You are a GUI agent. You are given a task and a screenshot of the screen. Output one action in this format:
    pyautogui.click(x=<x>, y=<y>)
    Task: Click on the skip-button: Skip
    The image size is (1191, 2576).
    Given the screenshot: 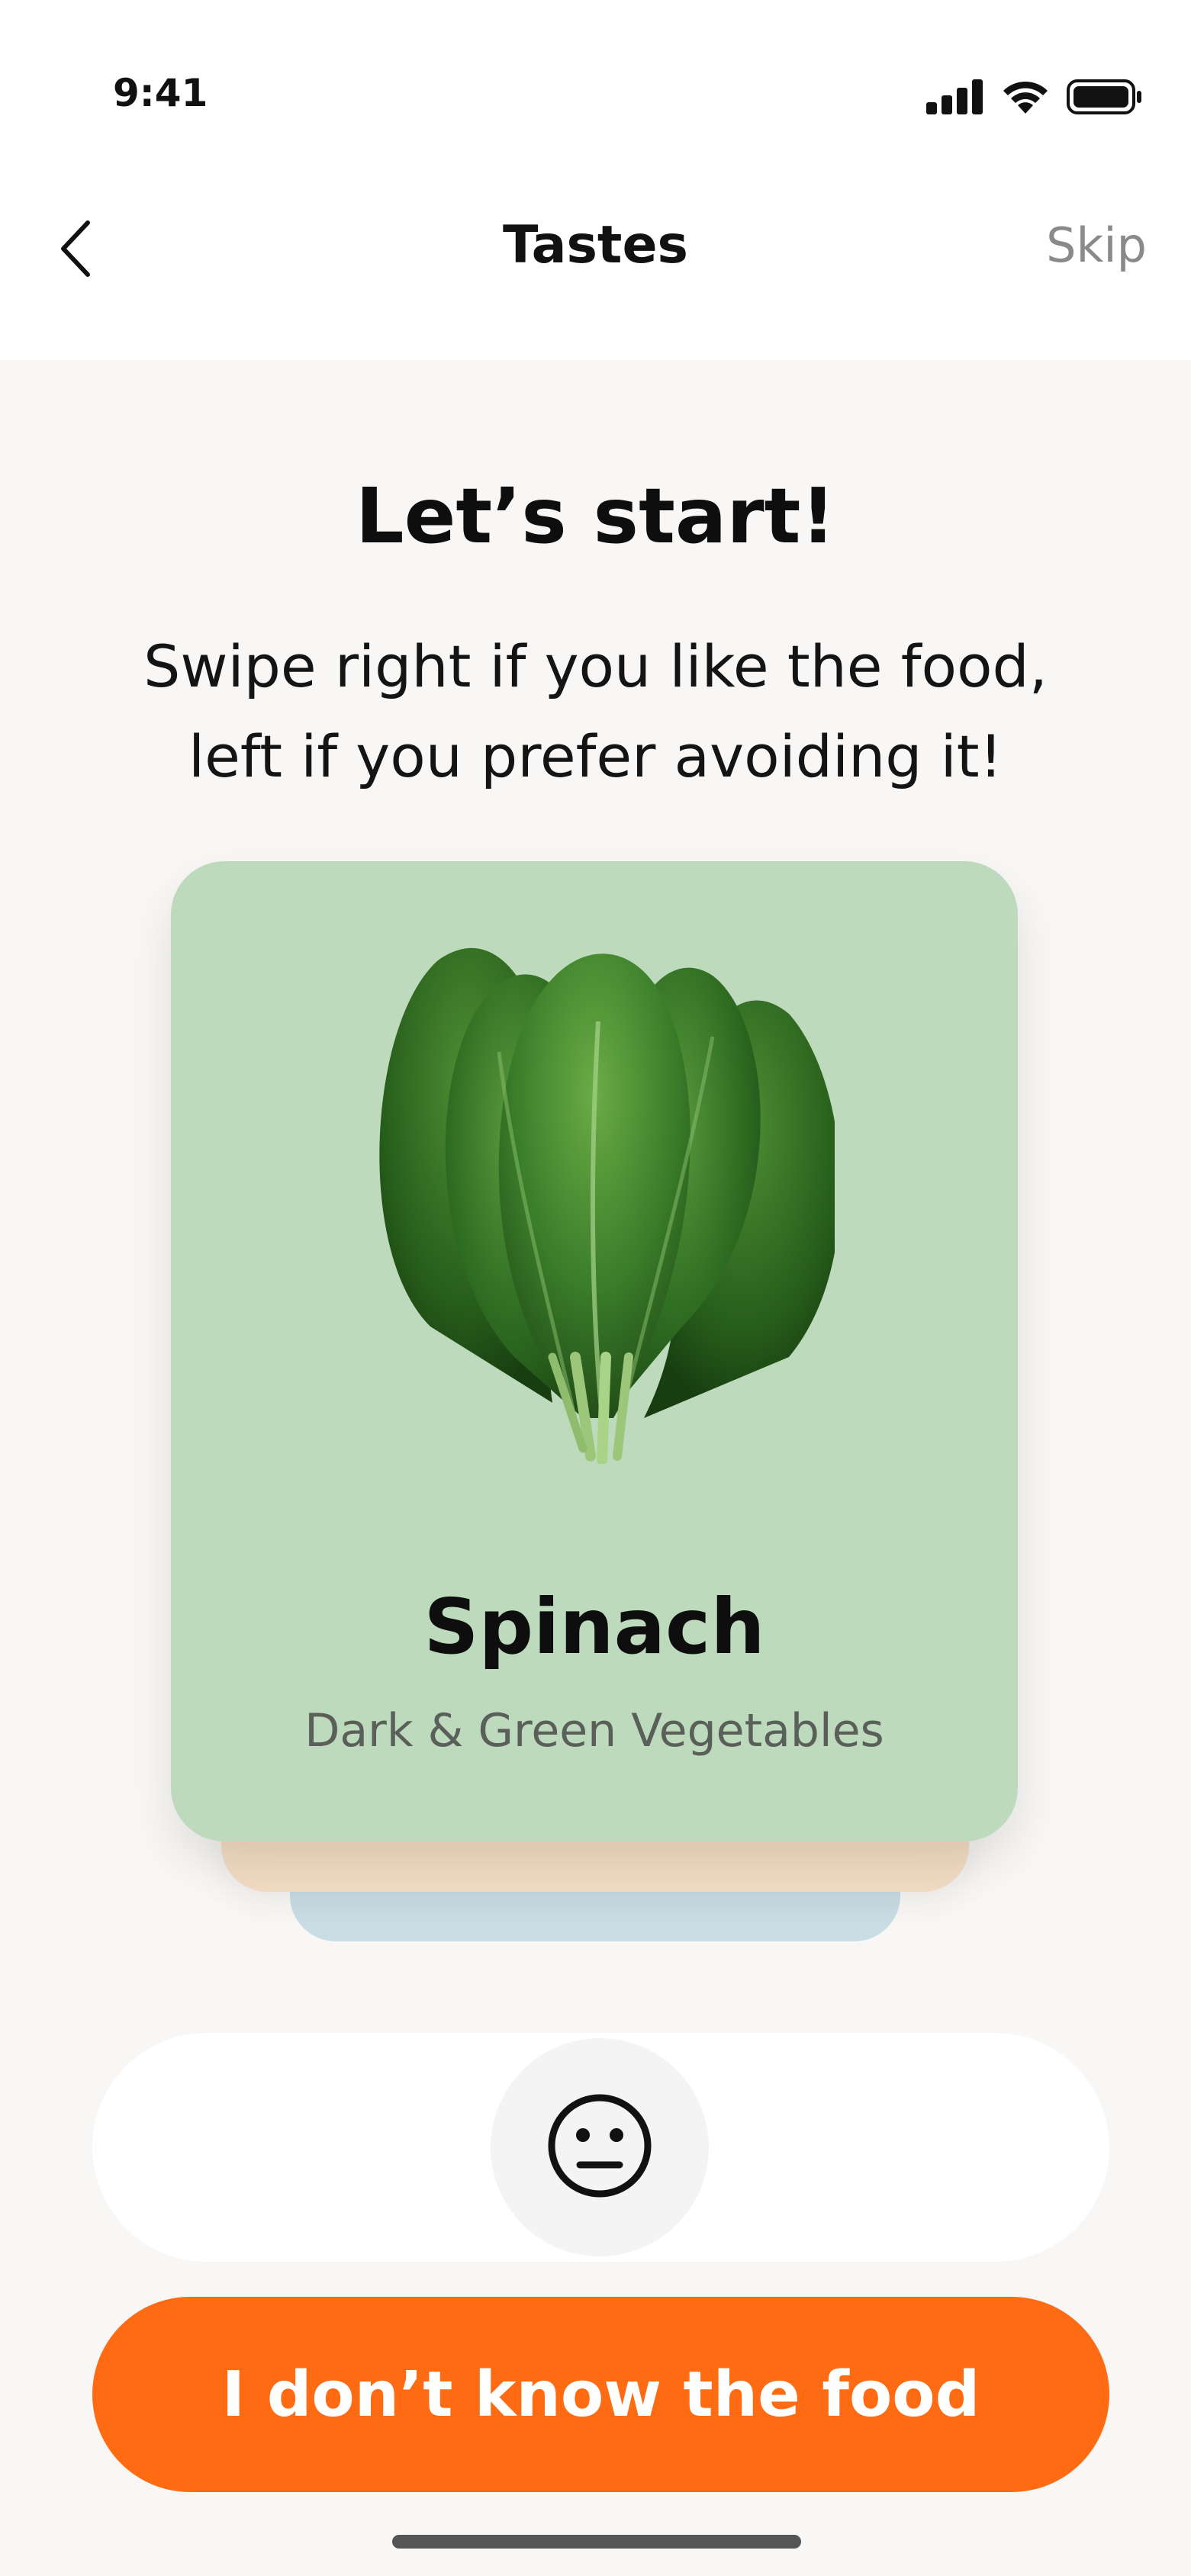 What is the action you would take?
    pyautogui.click(x=1097, y=245)
    